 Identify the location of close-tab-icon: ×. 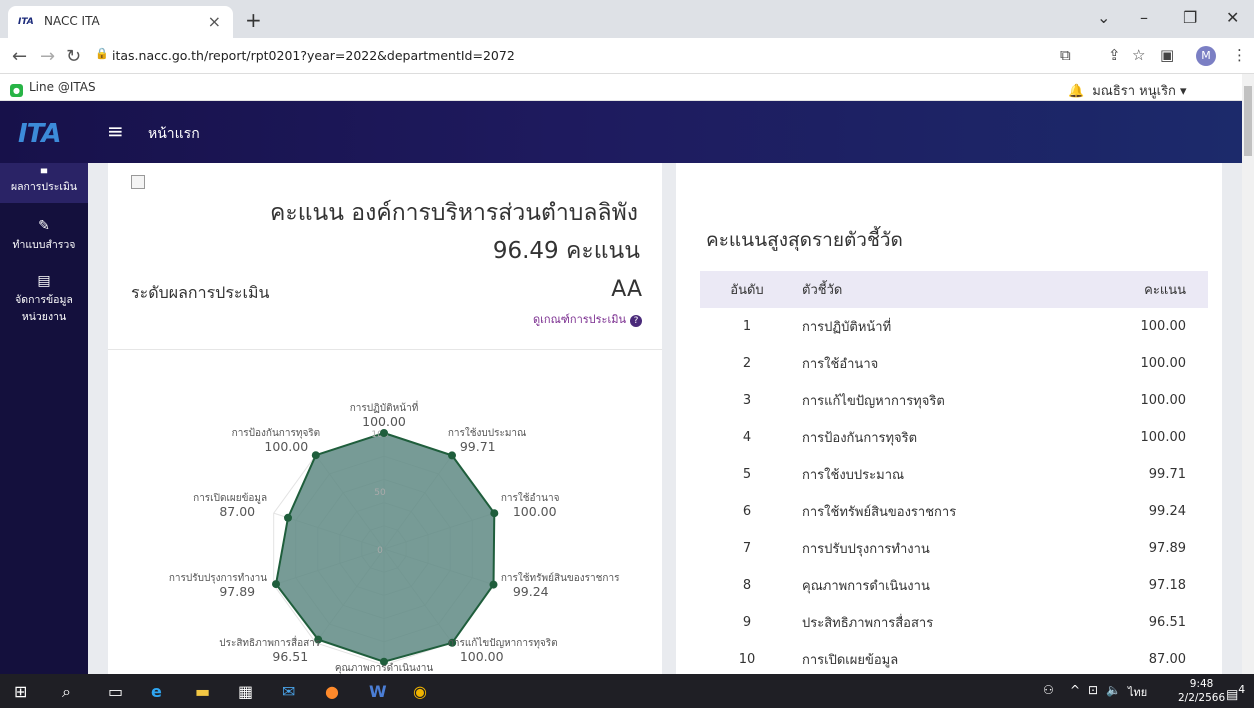
(214, 21).